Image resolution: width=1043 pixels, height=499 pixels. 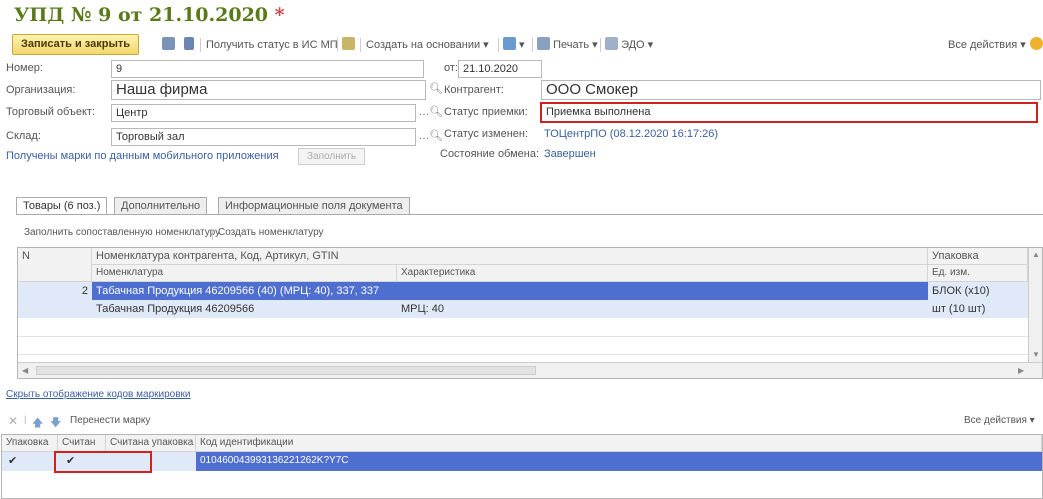 I want to click on document-title: УПД № 9 от 21.10.2020 *, so click(x=149, y=15).